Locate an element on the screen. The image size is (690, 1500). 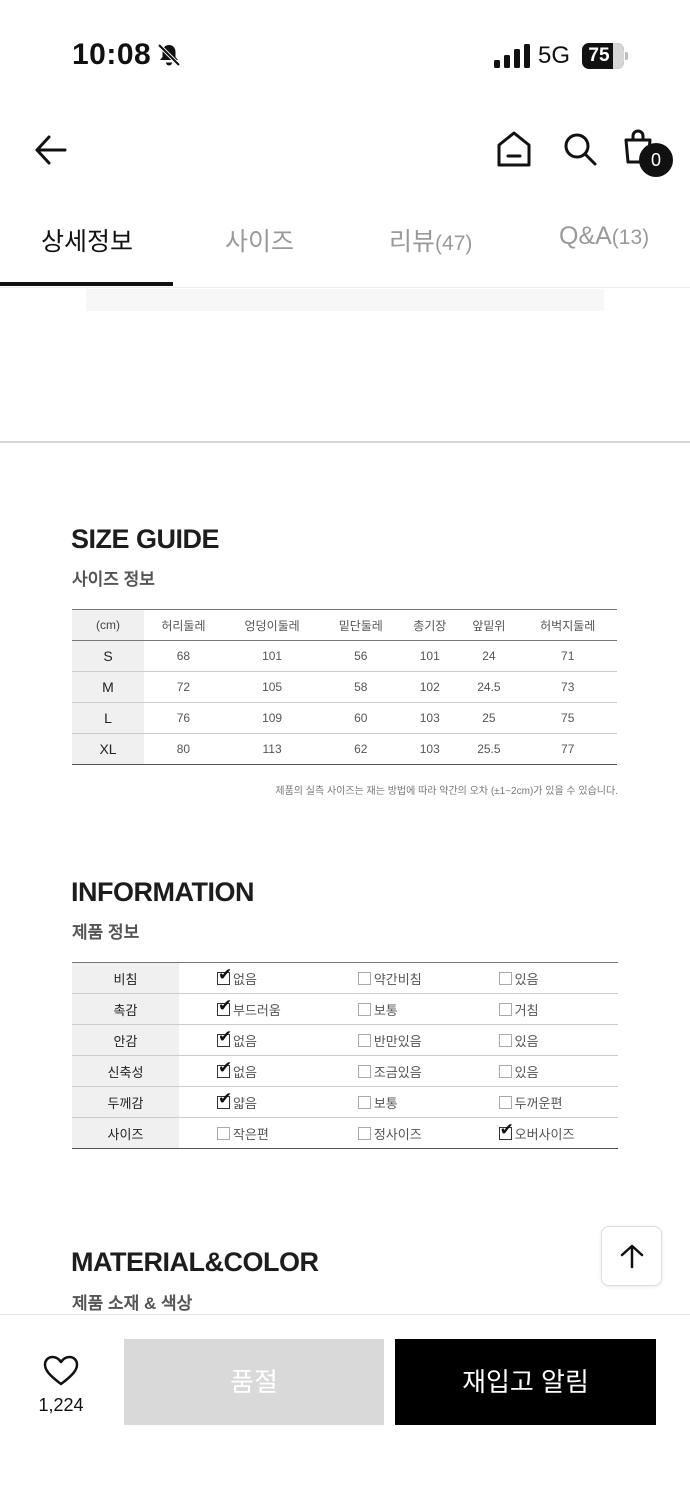
table-row: M 72 105 58 102 24.5 73 is located at coordinates (344, 687).